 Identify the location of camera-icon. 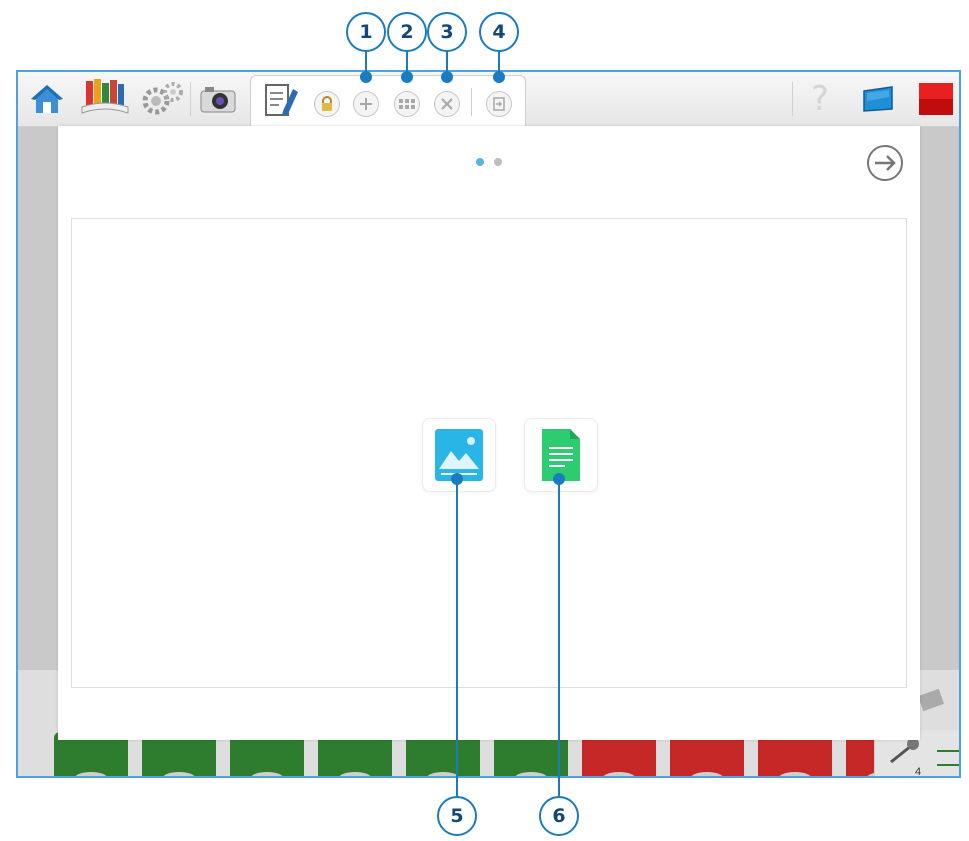
(218, 100).